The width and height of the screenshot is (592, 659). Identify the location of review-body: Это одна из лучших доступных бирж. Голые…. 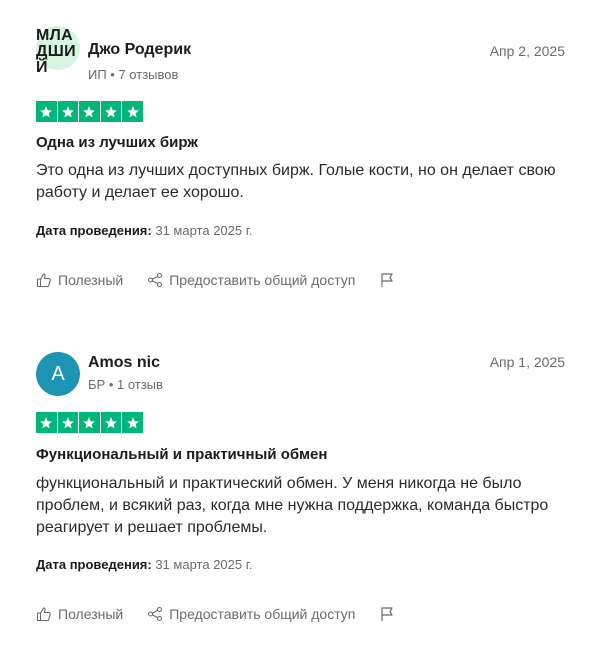
(296, 181).